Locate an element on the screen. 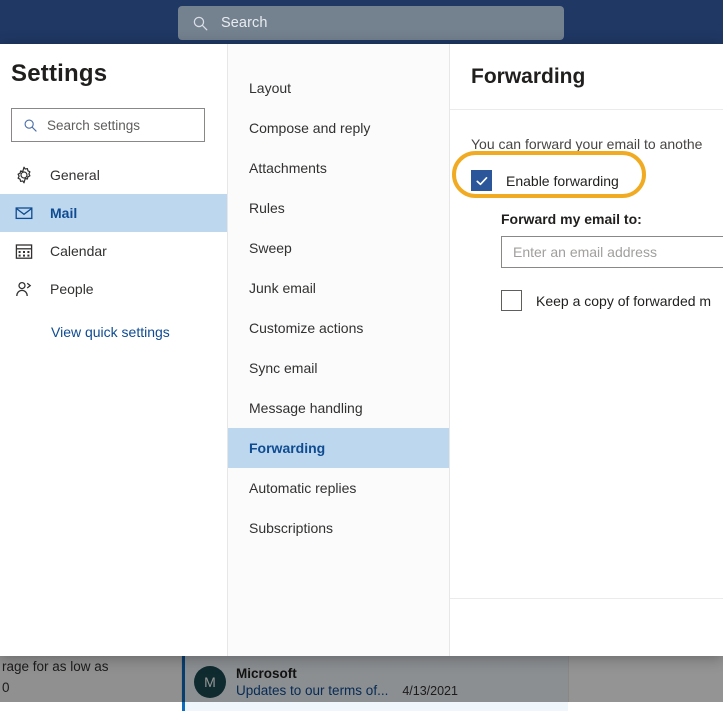 The image size is (723, 711). view-quick-settings-link: View quick settings is located at coordinates (139, 332).